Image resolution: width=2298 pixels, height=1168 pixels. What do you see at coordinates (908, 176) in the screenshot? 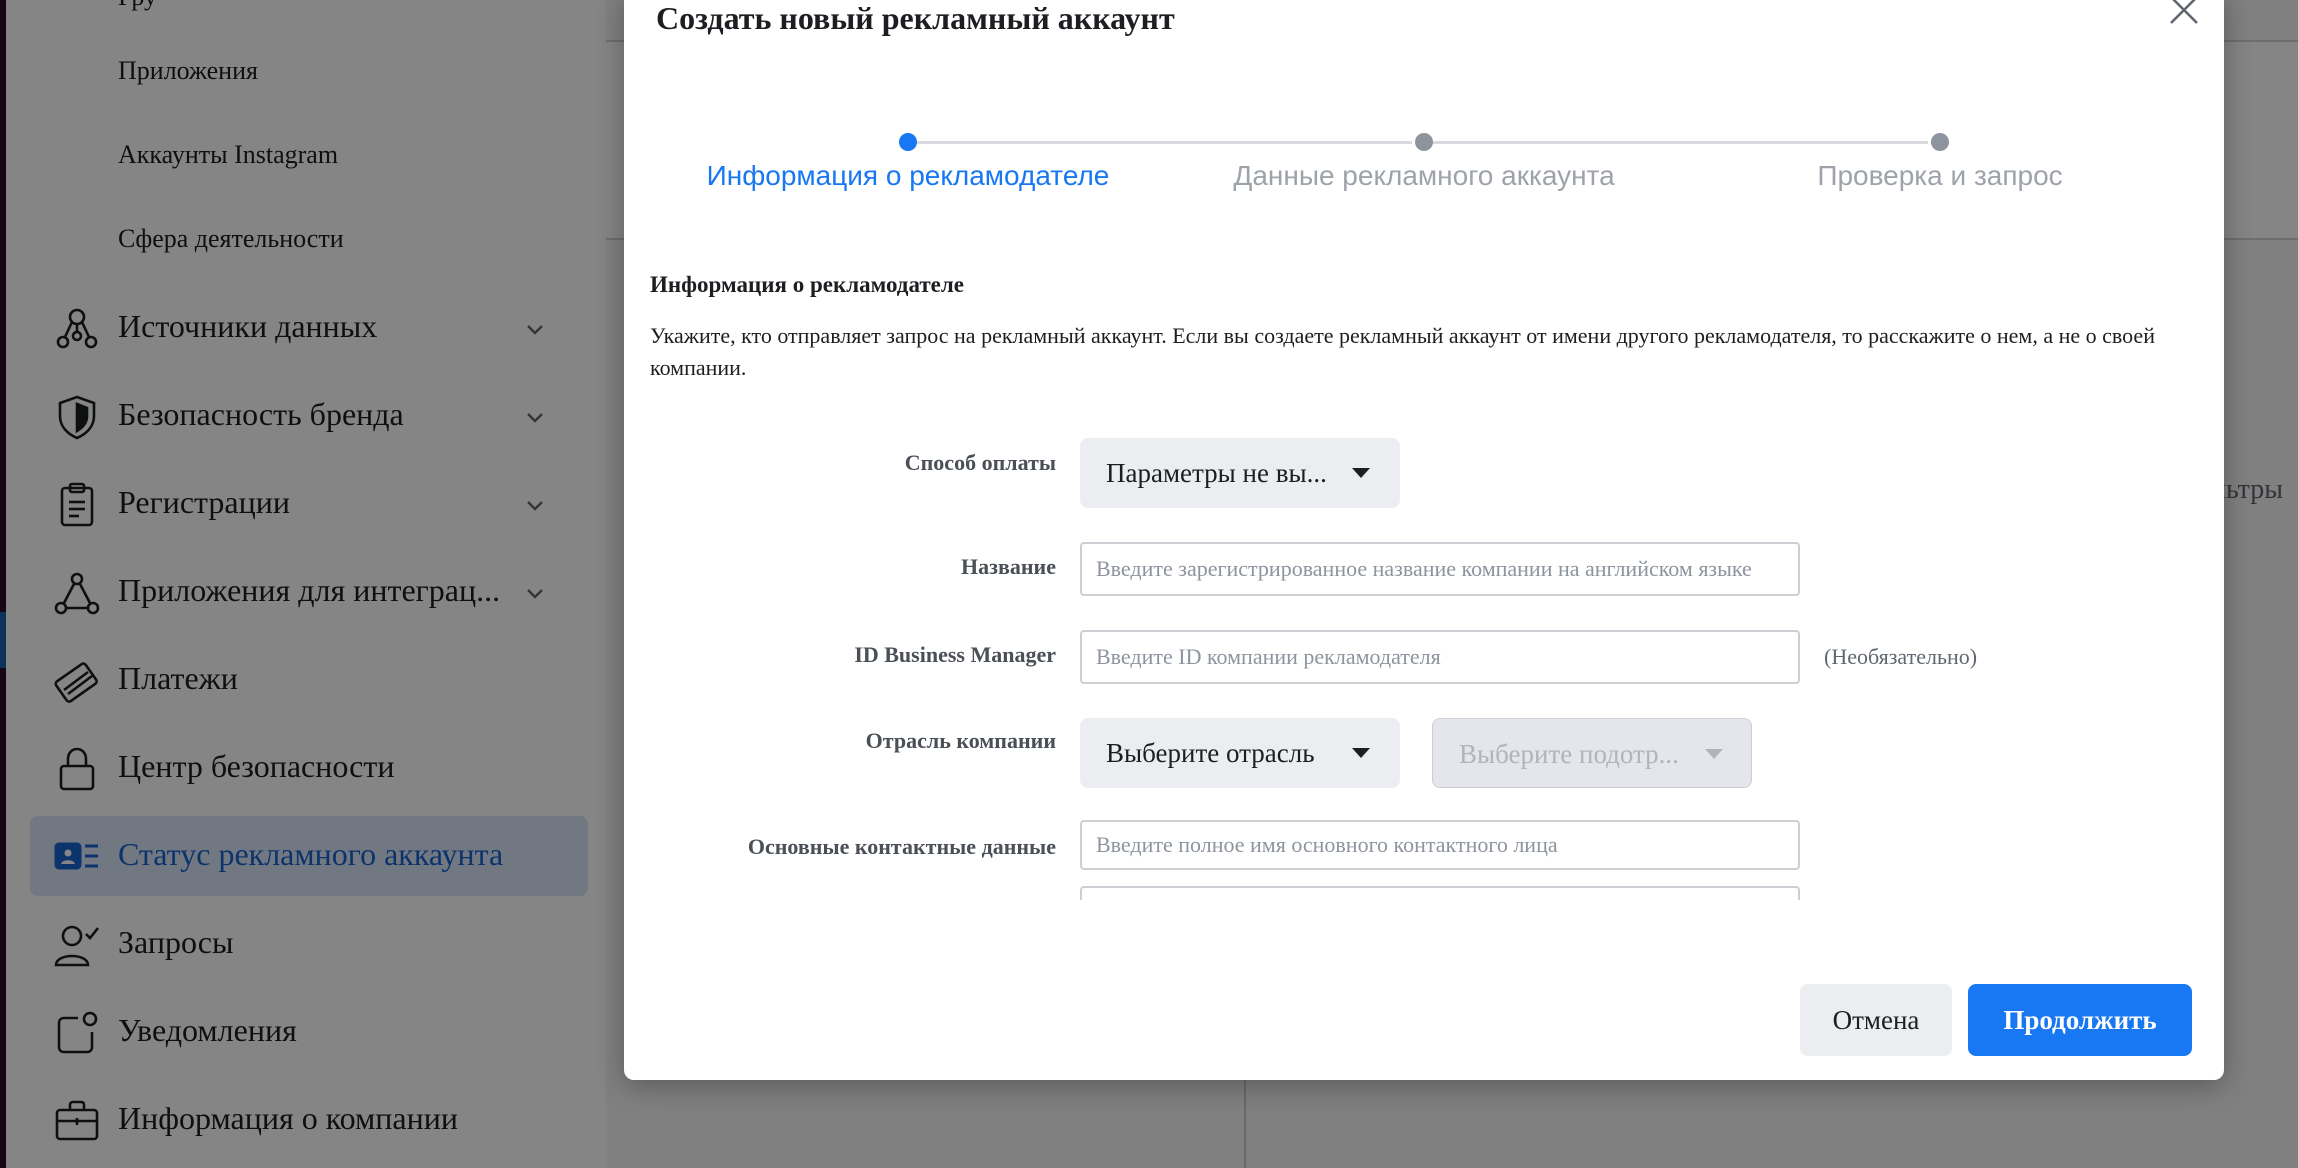
I see `step-label-advertiser: Информация о рекламодателе` at bounding box center [908, 176].